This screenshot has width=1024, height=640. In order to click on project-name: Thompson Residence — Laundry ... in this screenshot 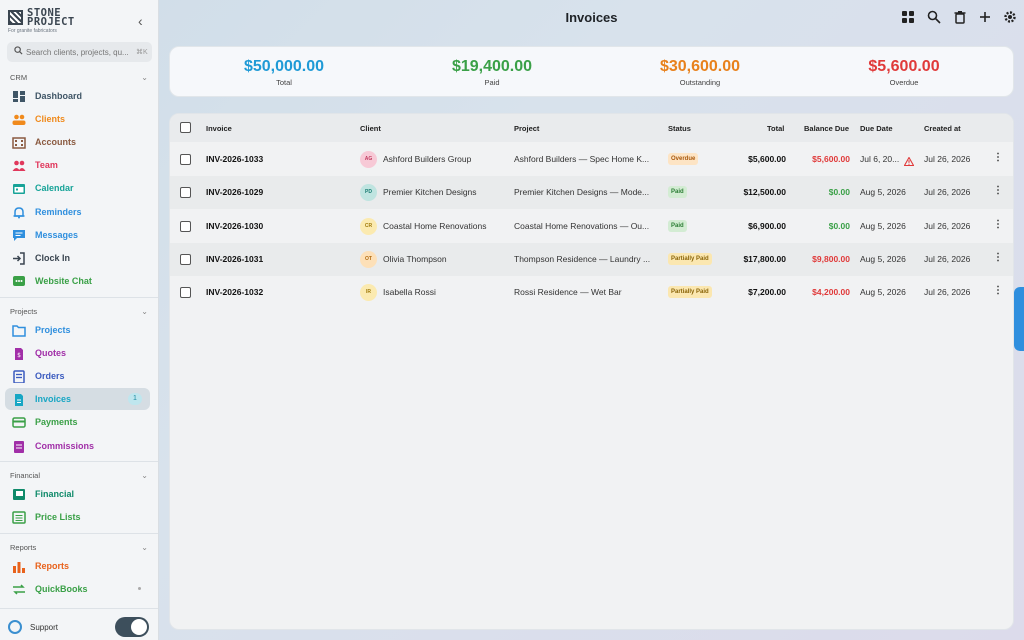, I will do `click(588, 259)`.